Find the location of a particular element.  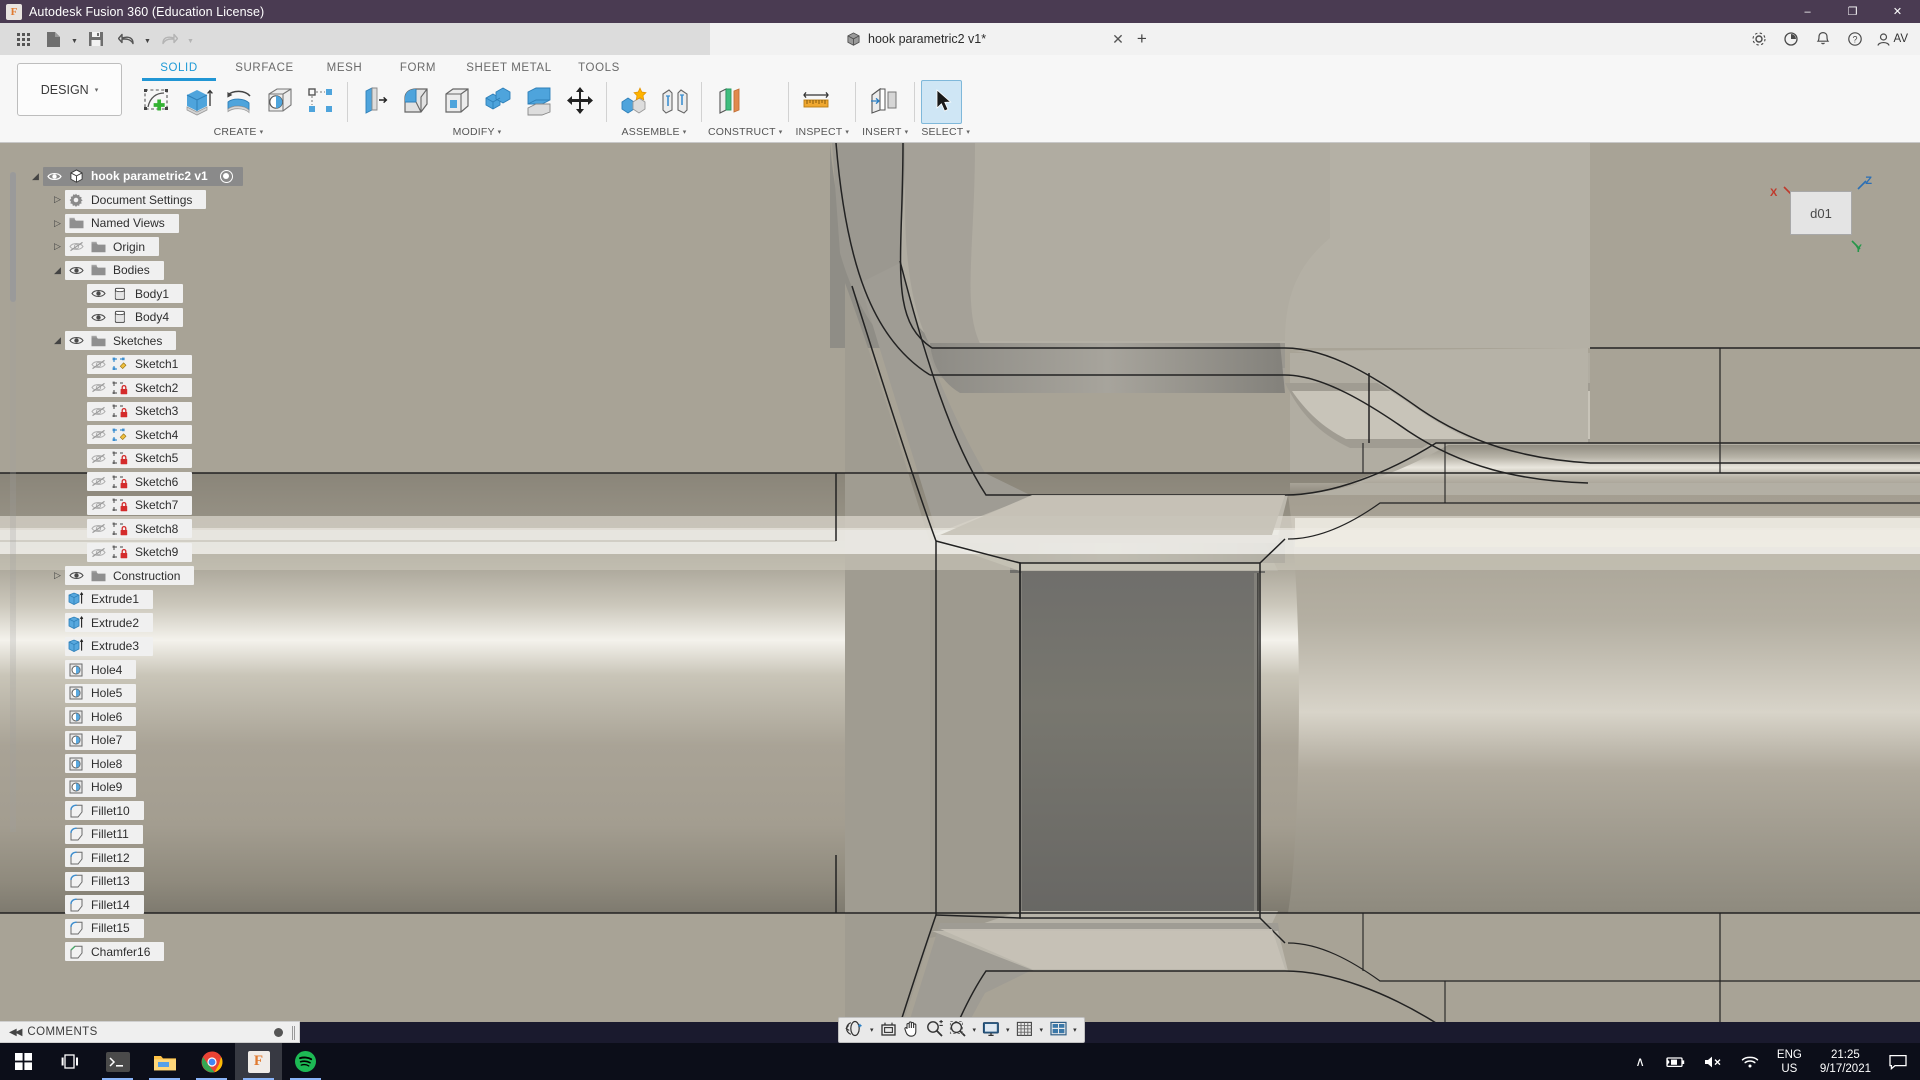

fit-button is located at coordinates (958, 1030).